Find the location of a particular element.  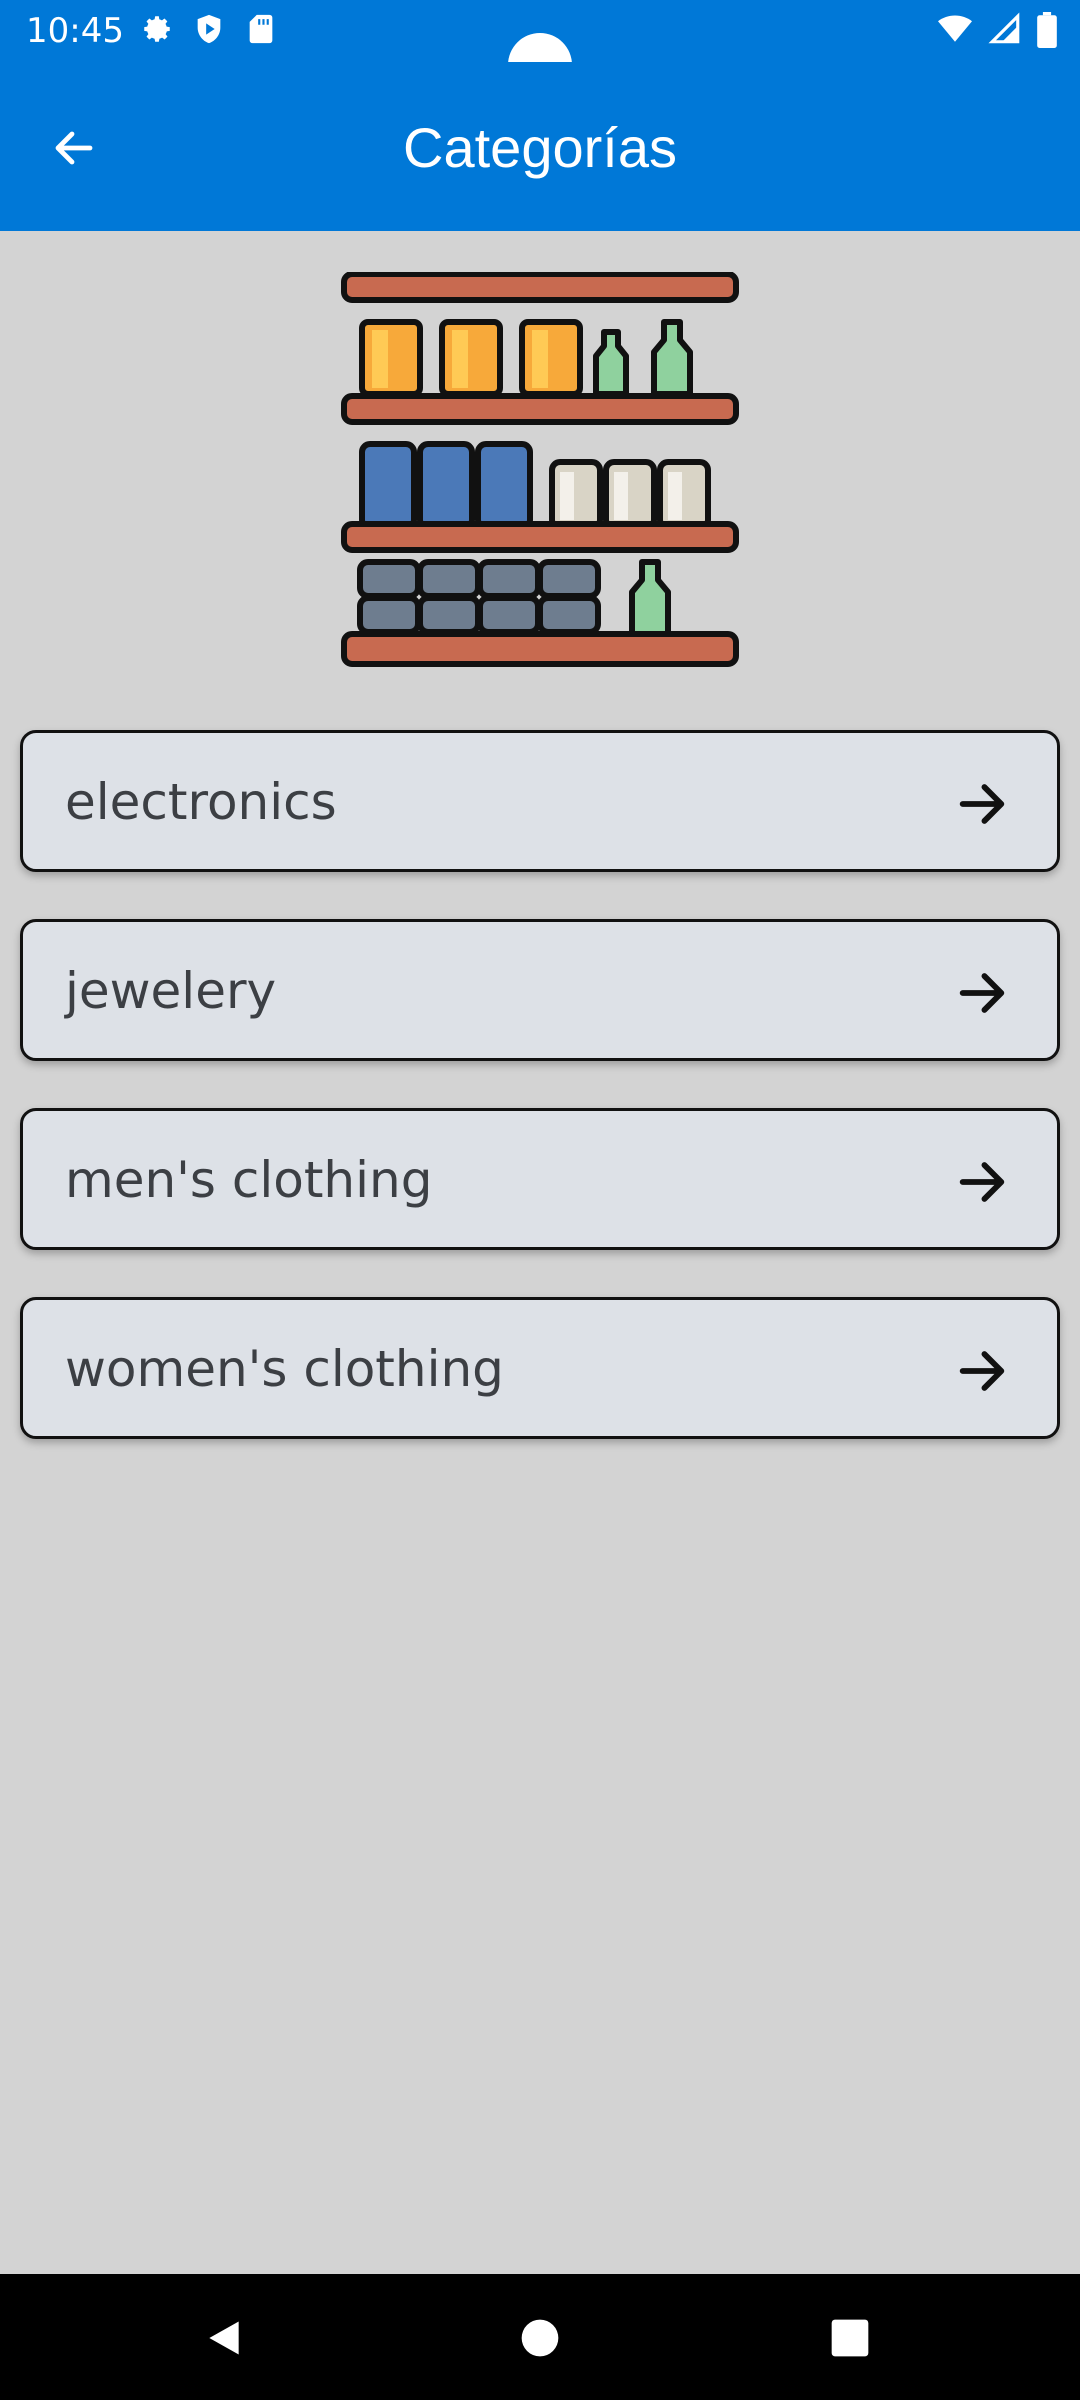

status-icons-left is located at coordinates (209, 32).